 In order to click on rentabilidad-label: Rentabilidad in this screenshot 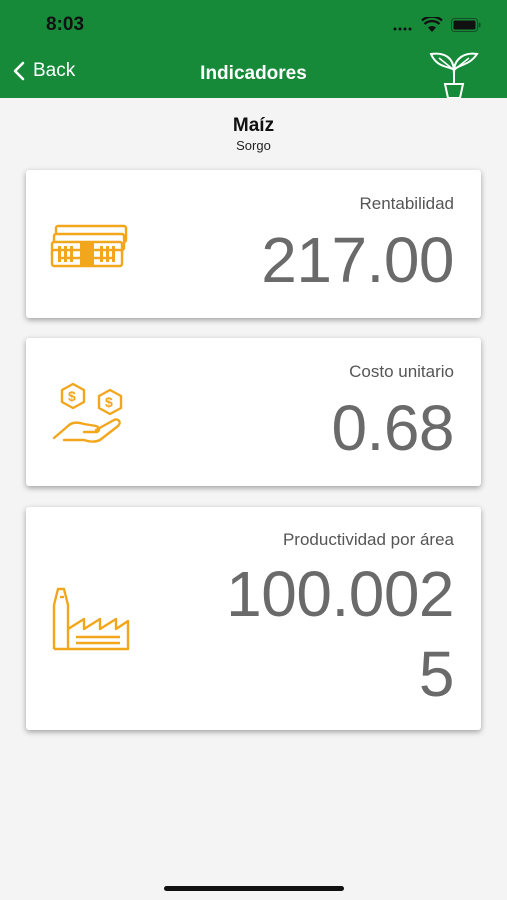, I will do `click(406, 203)`.